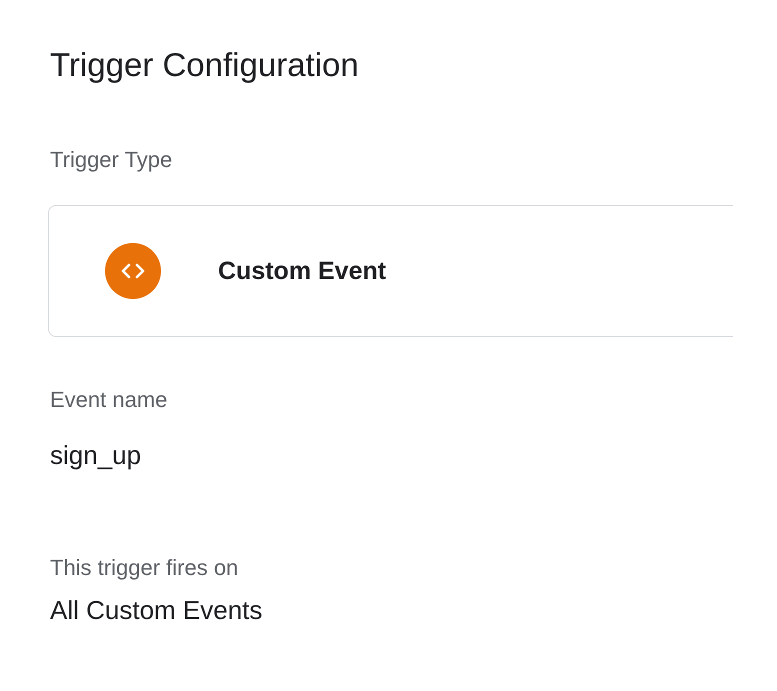  Describe the element at coordinates (204, 65) in the screenshot. I see `panel-title: Trigger Configuration` at that location.